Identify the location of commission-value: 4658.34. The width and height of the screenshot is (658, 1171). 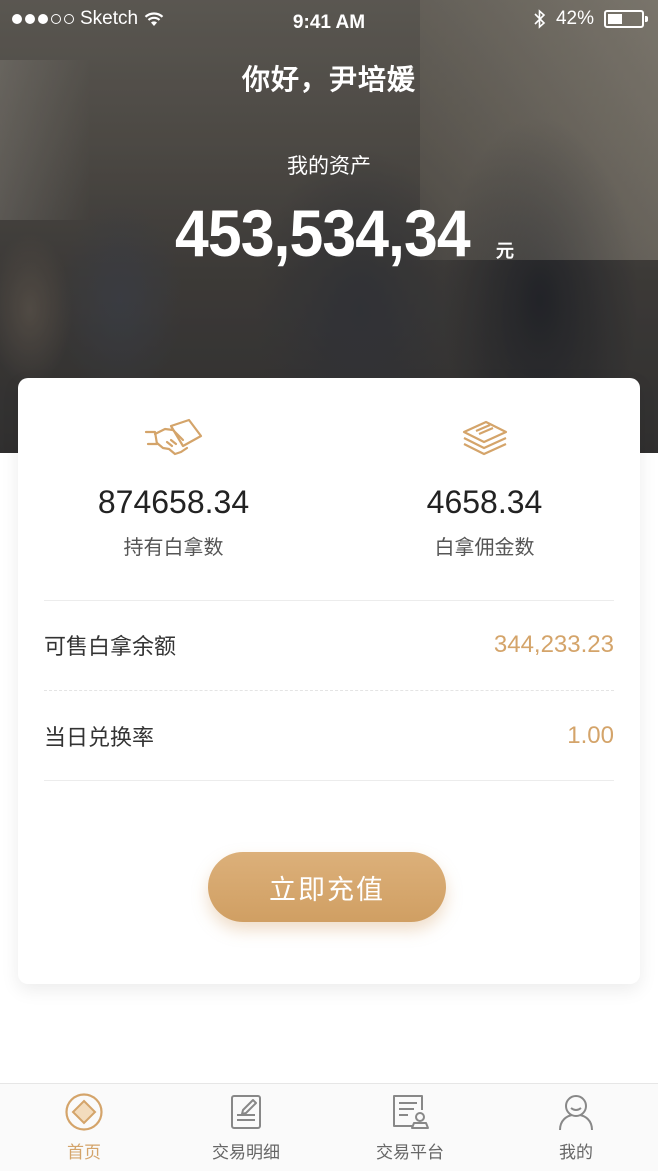
(484, 502).